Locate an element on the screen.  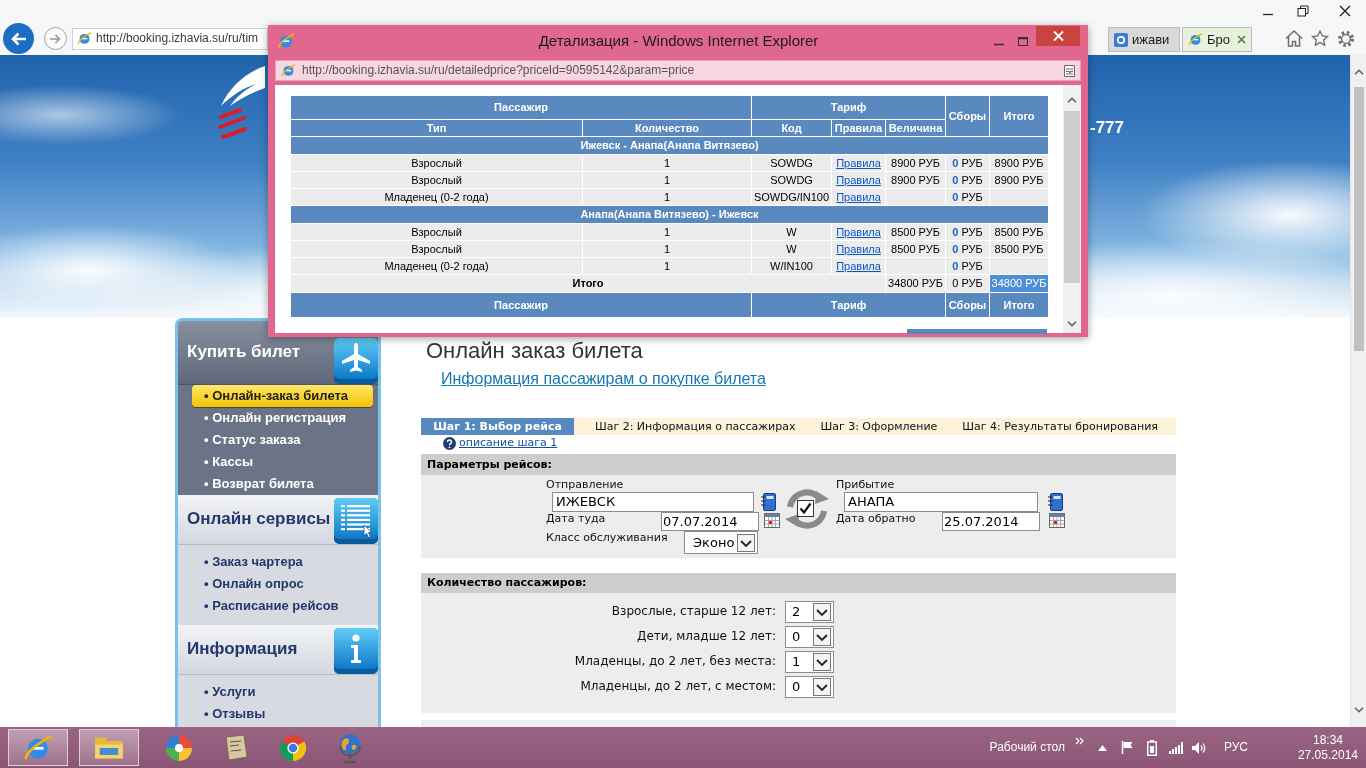
phone-number-text: -777 is located at coordinates (1106, 128).